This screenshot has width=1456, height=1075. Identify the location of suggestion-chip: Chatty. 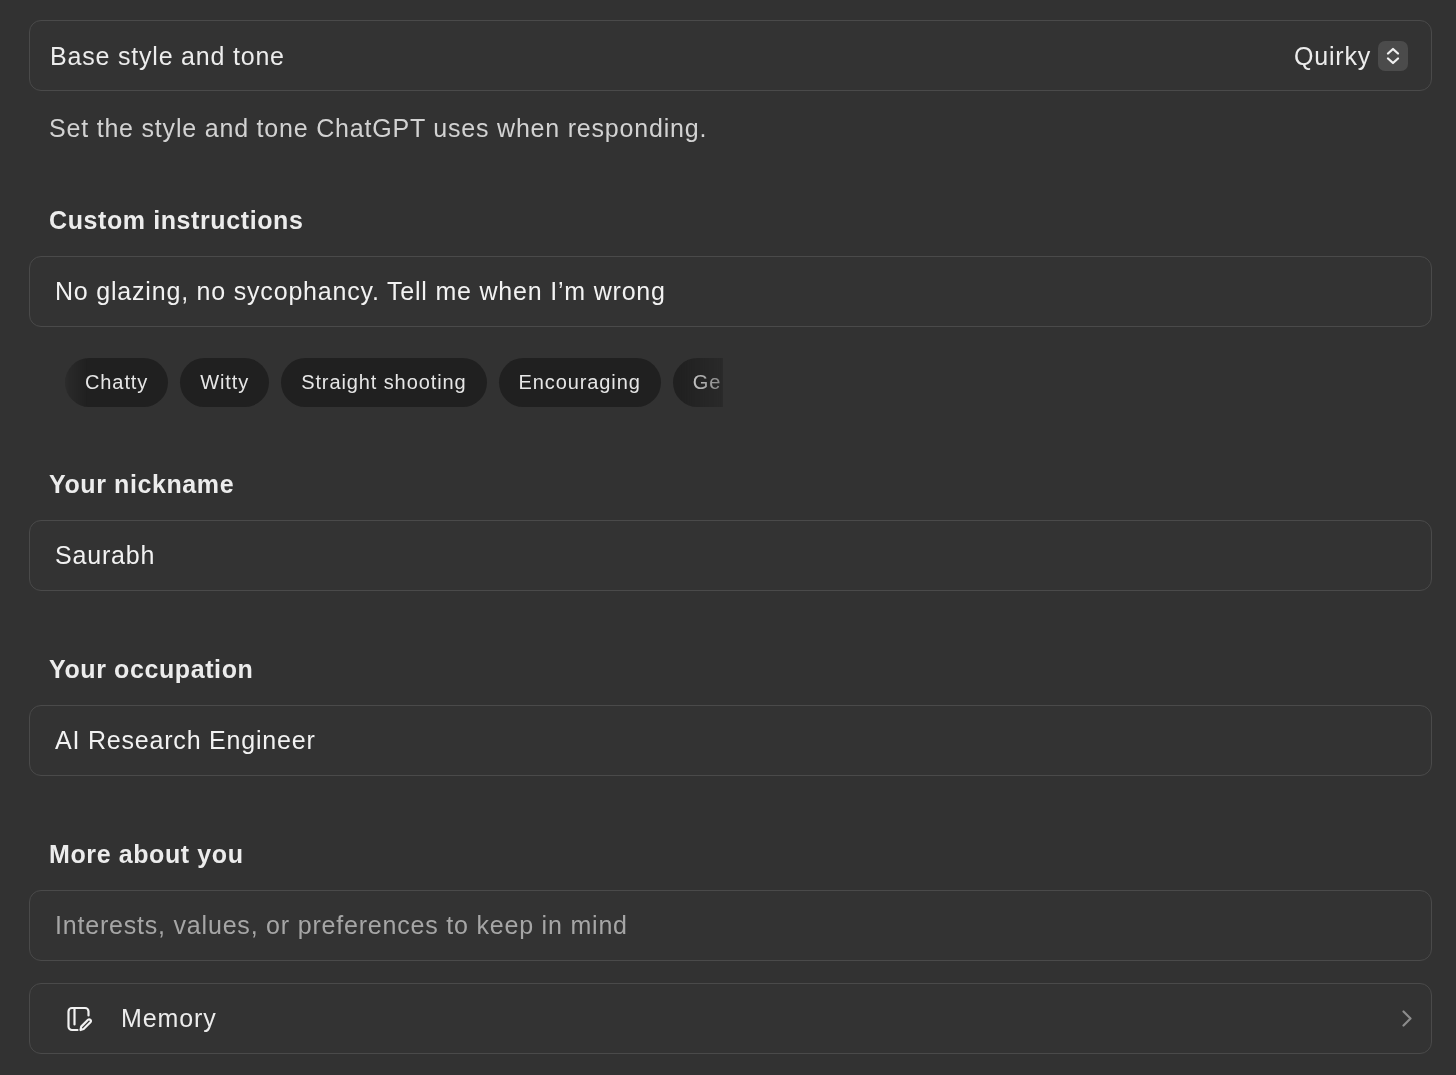
(117, 382).